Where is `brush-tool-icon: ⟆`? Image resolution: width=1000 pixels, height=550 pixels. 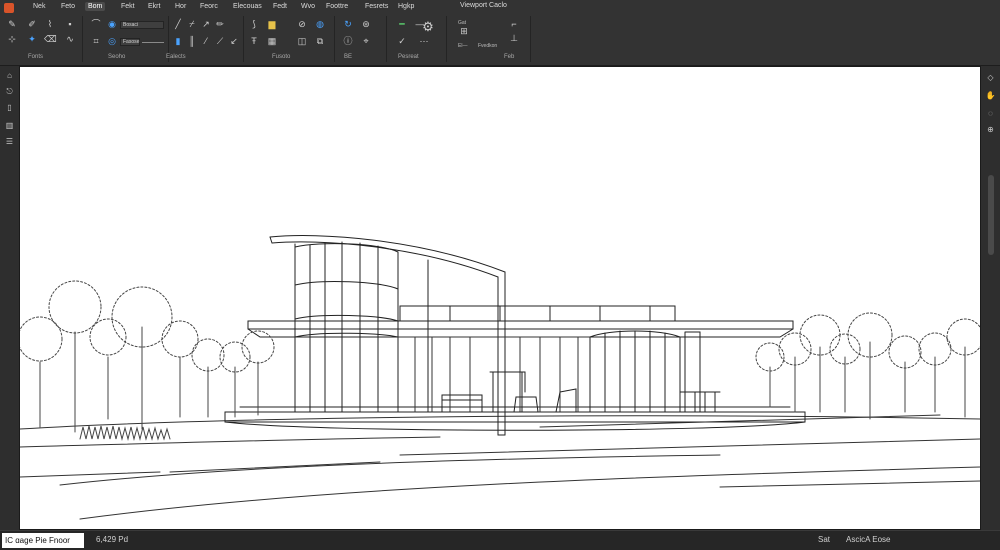
brush-tool-icon: ⟆ is located at coordinates (254, 25).